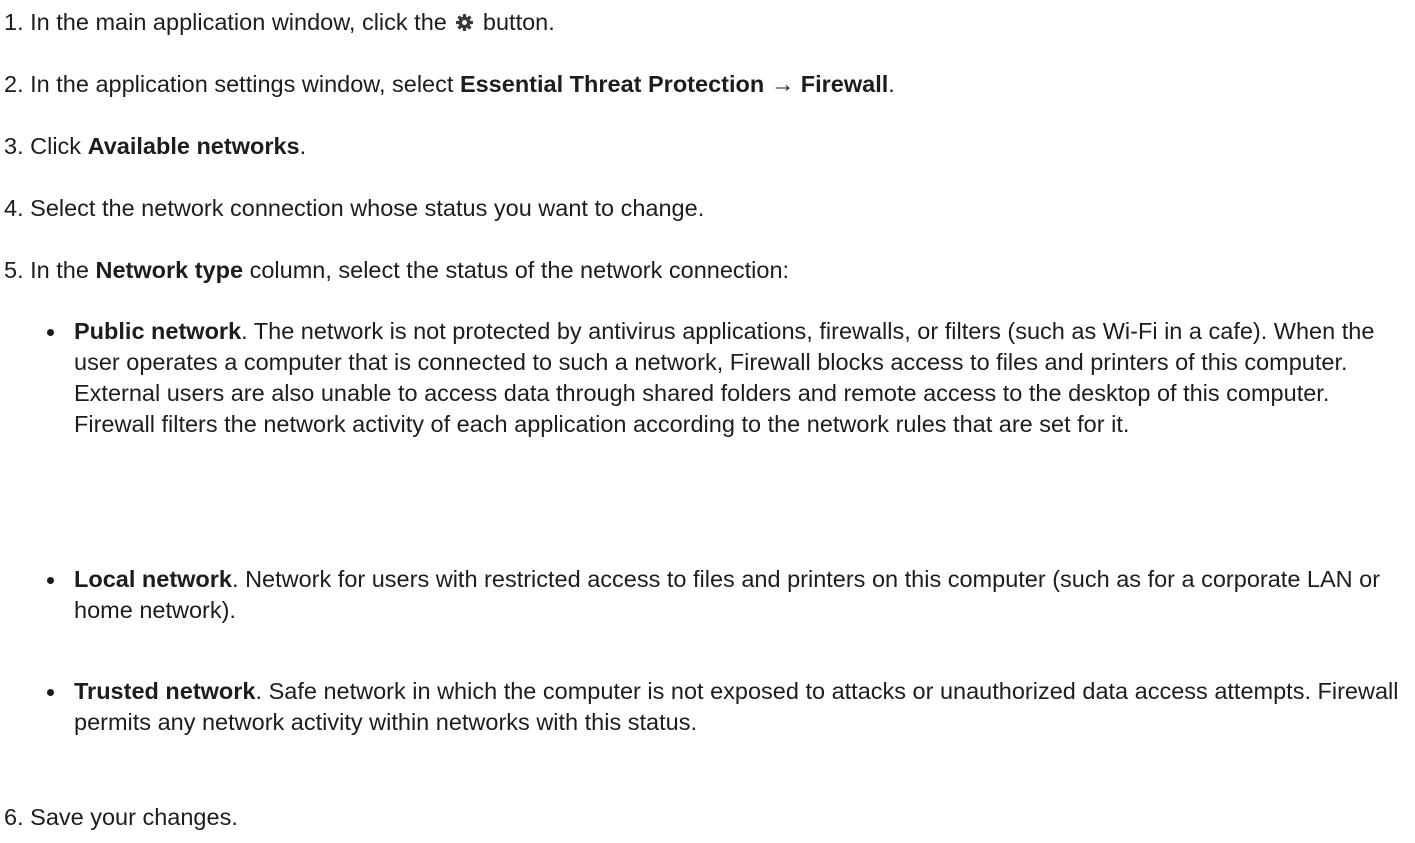 This screenshot has height=843, width=1415. What do you see at coordinates (14, 22) in the screenshot?
I see `step-number: 1.` at bounding box center [14, 22].